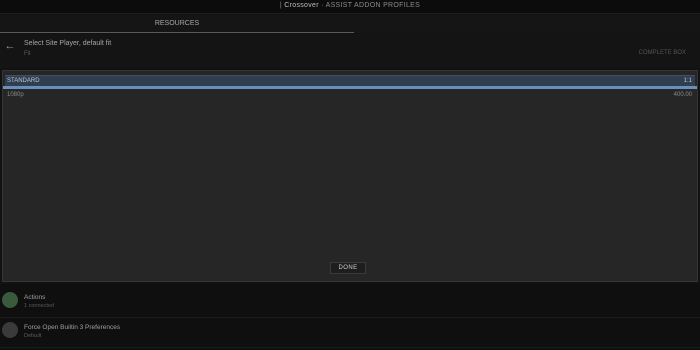 The image size is (700, 350). I want to click on window-title: | Crossover · ASSIST ADDON PROFILES, so click(350, 5).